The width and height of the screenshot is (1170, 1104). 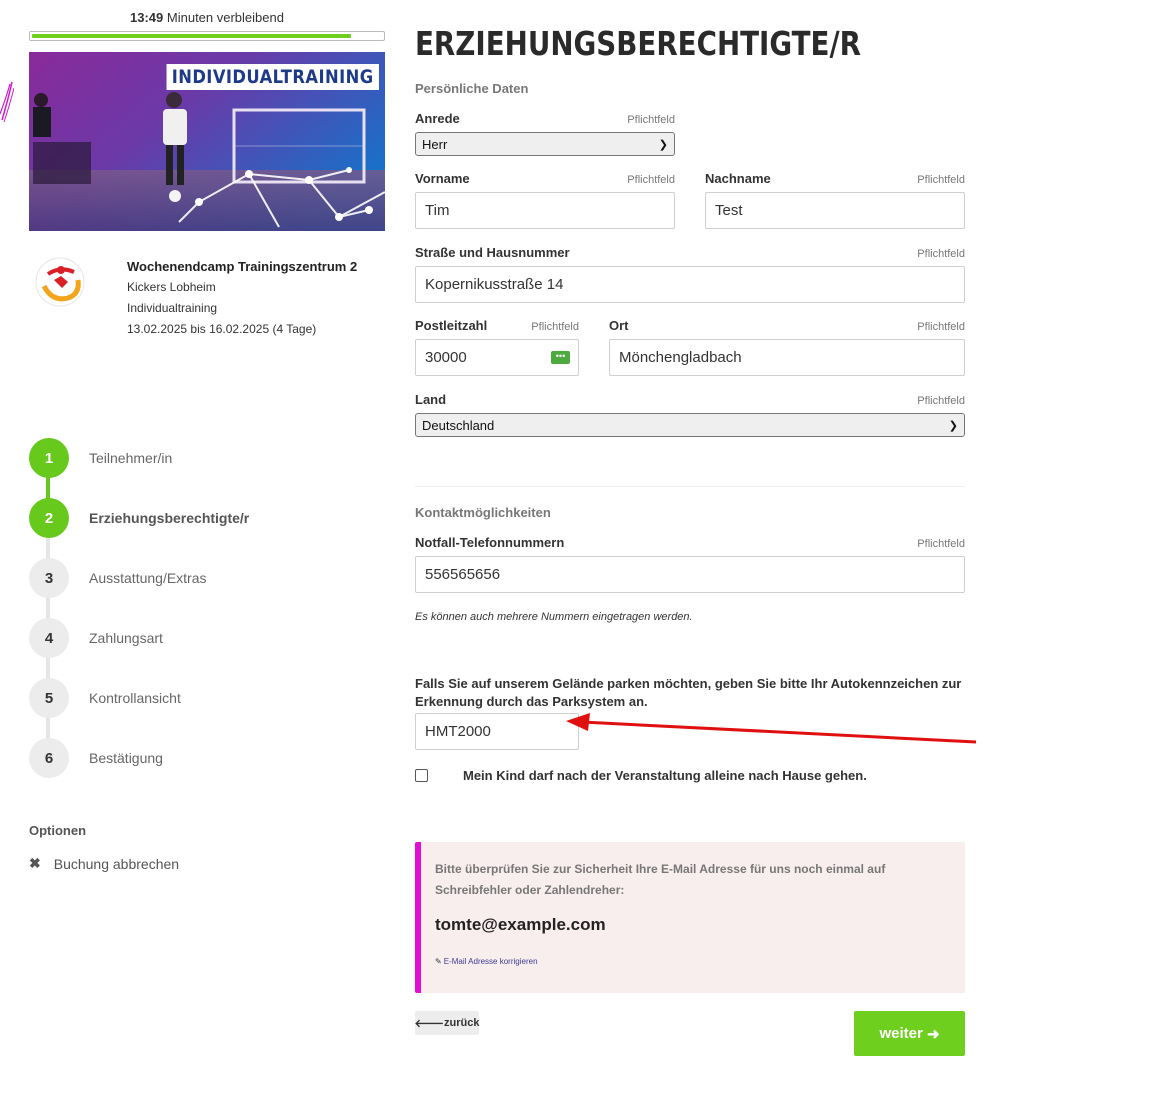 I want to click on step-participant: 1 Teilnehmer/in, so click(x=209, y=458).